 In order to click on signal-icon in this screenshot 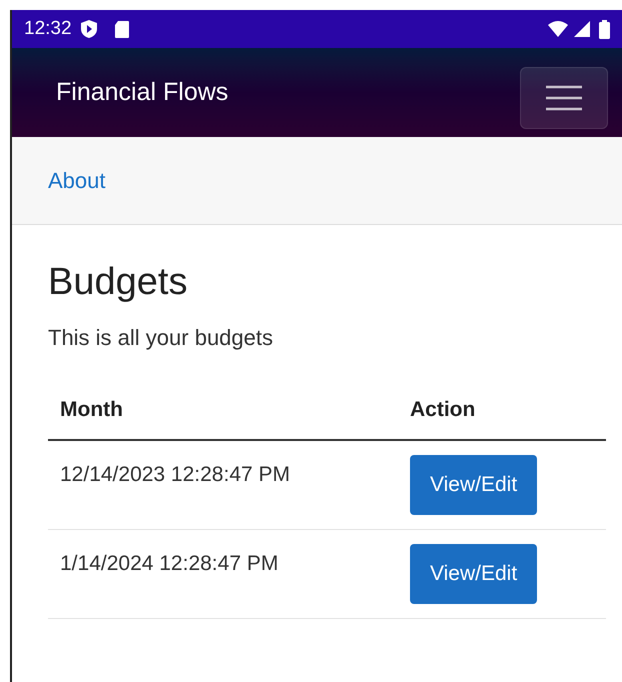, I will do `click(582, 29)`.